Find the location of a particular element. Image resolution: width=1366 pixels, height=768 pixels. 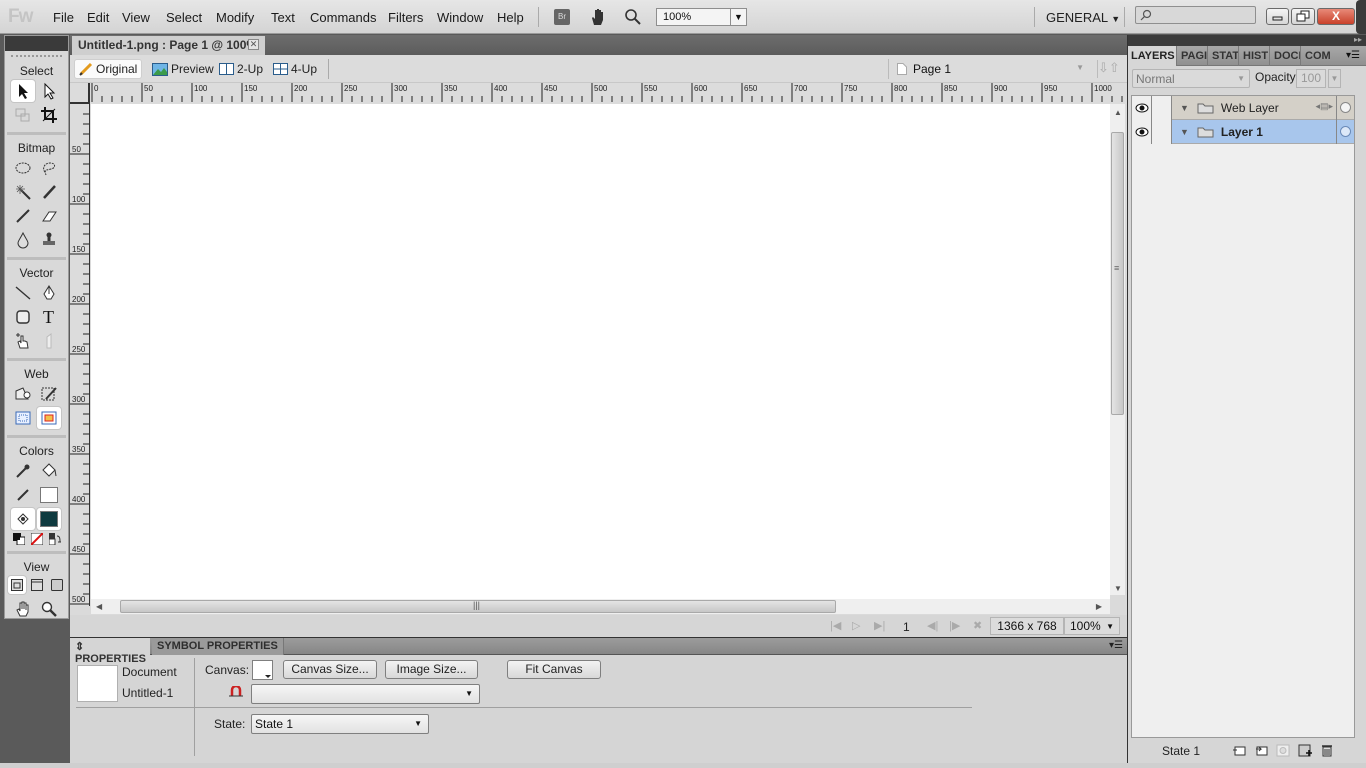

view-original: Original is located at coordinates (108, 69).